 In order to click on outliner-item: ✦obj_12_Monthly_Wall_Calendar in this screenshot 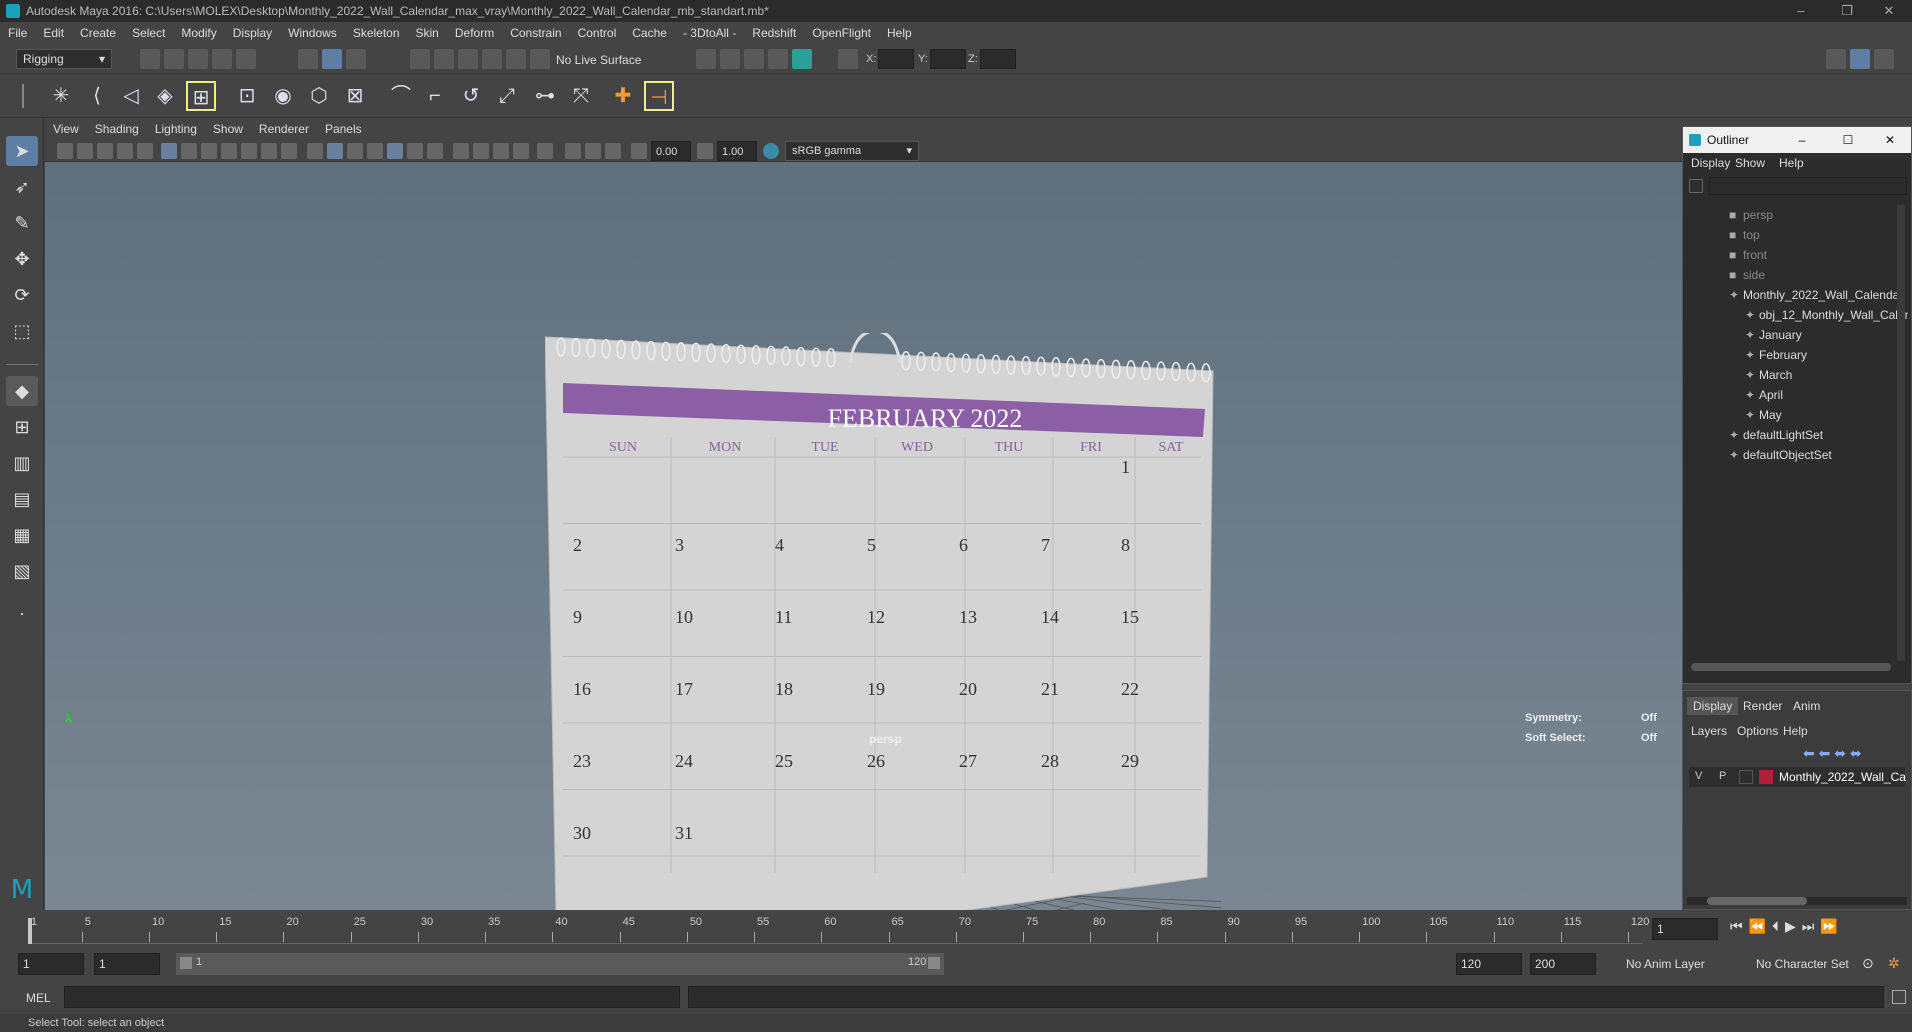, I will do `click(1795, 315)`.